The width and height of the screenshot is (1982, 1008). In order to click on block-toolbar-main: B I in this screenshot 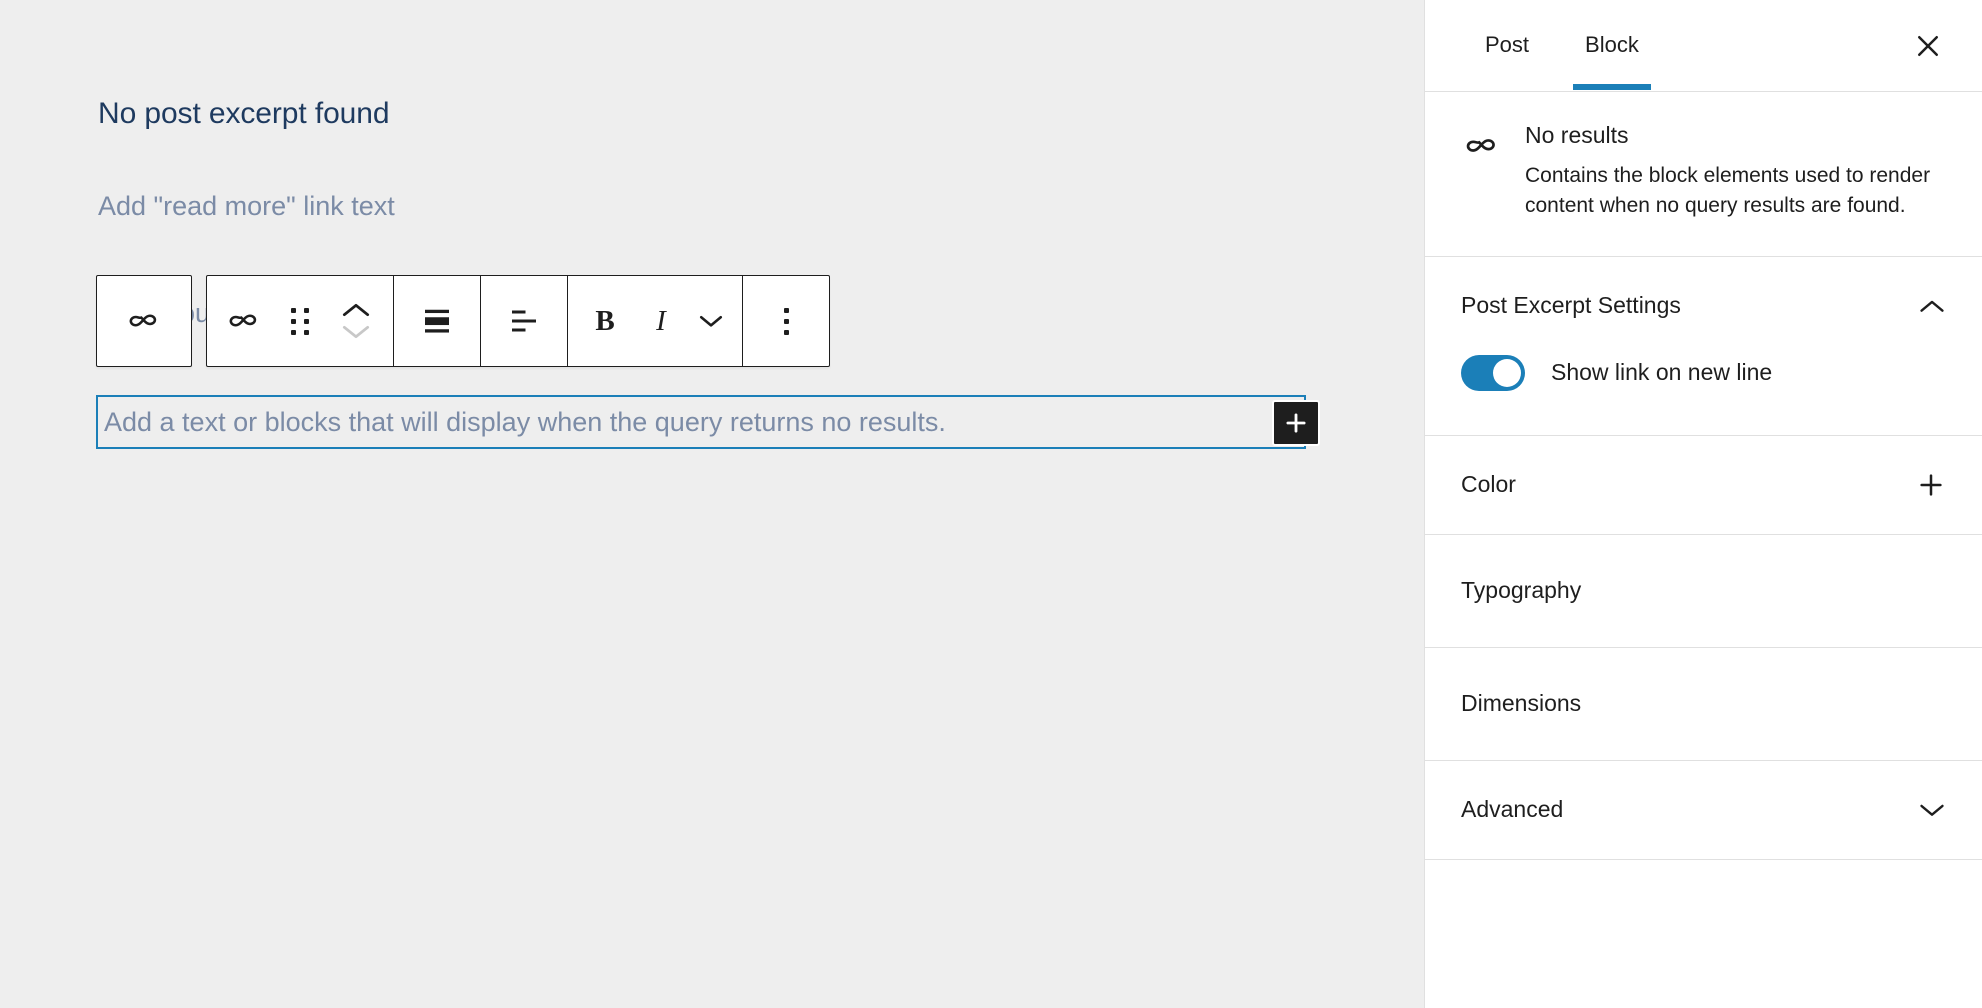, I will do `click(518, 321)`.